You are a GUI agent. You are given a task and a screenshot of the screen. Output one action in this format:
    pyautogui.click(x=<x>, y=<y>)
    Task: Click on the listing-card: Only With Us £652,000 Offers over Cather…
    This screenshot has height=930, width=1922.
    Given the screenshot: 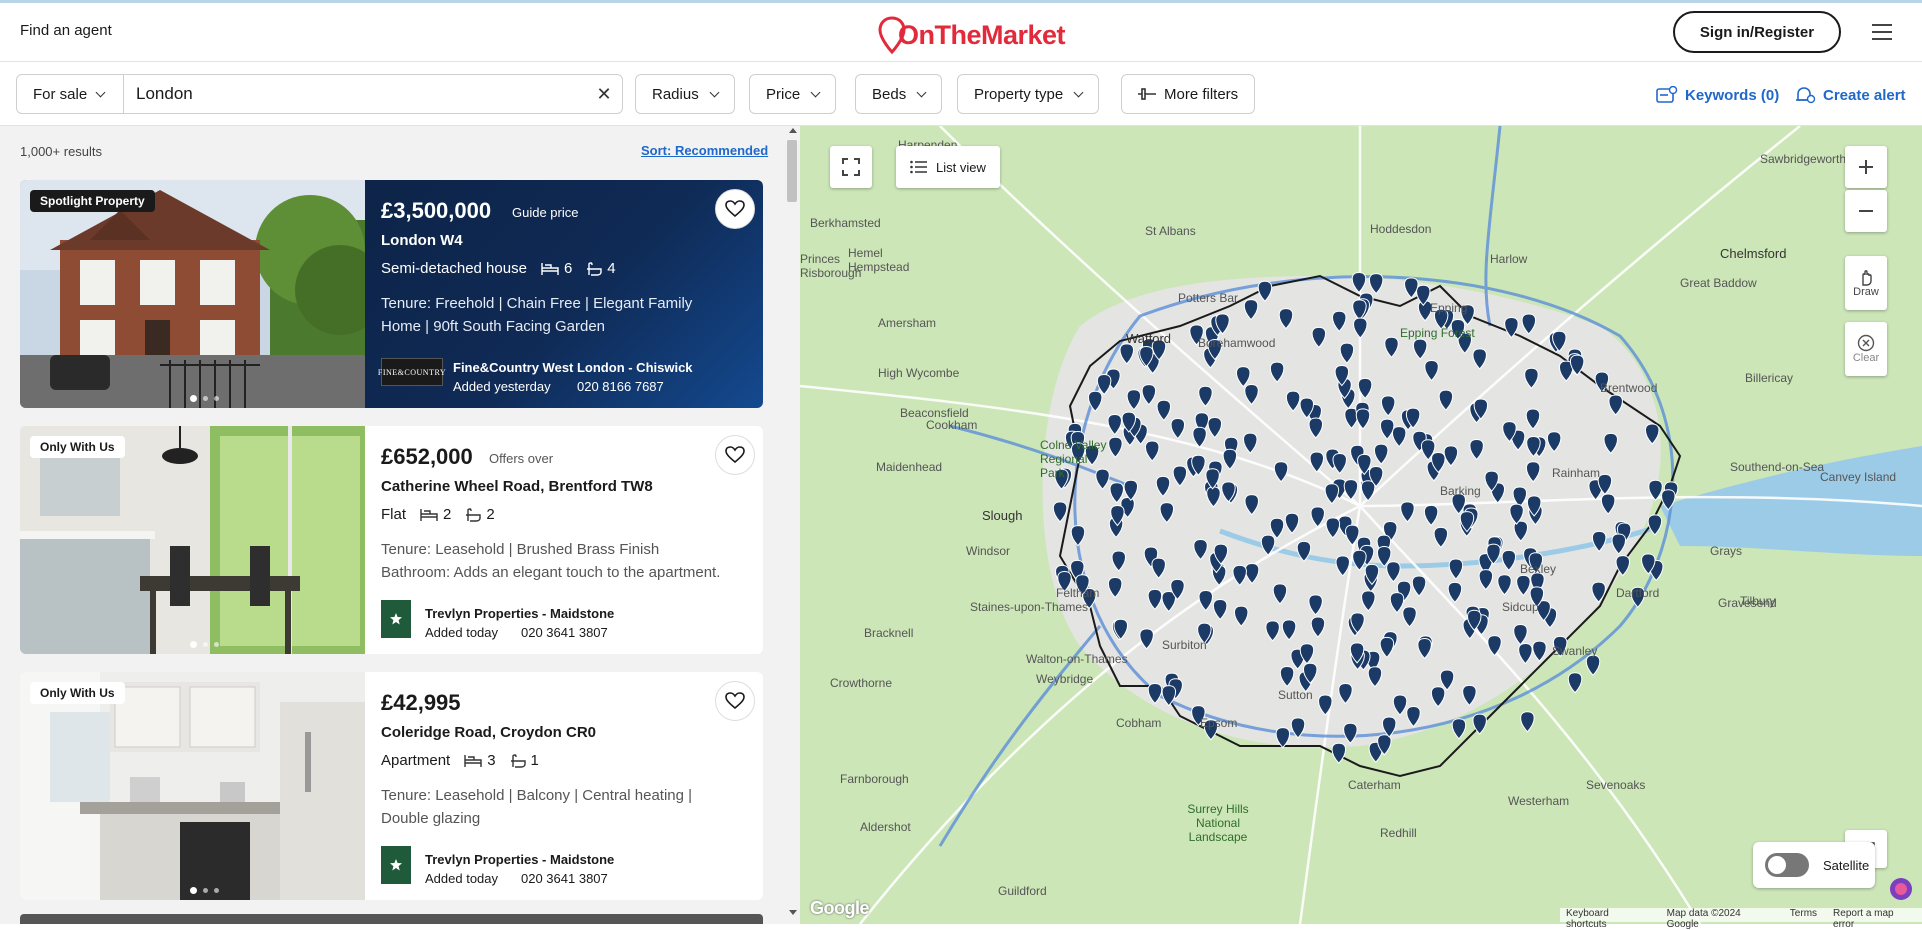 What is the action you would take?
    pyautogui.click(x=391, y=540)
    